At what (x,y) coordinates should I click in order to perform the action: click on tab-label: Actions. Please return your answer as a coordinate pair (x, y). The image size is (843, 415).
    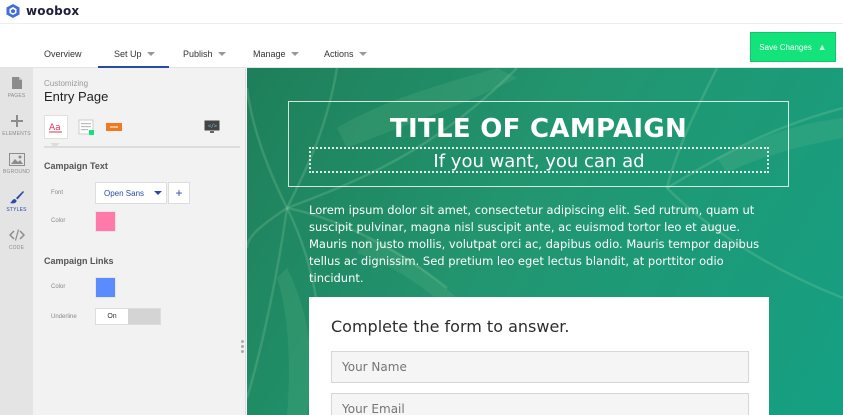
    Looking at the image, I should click on (339, 54).